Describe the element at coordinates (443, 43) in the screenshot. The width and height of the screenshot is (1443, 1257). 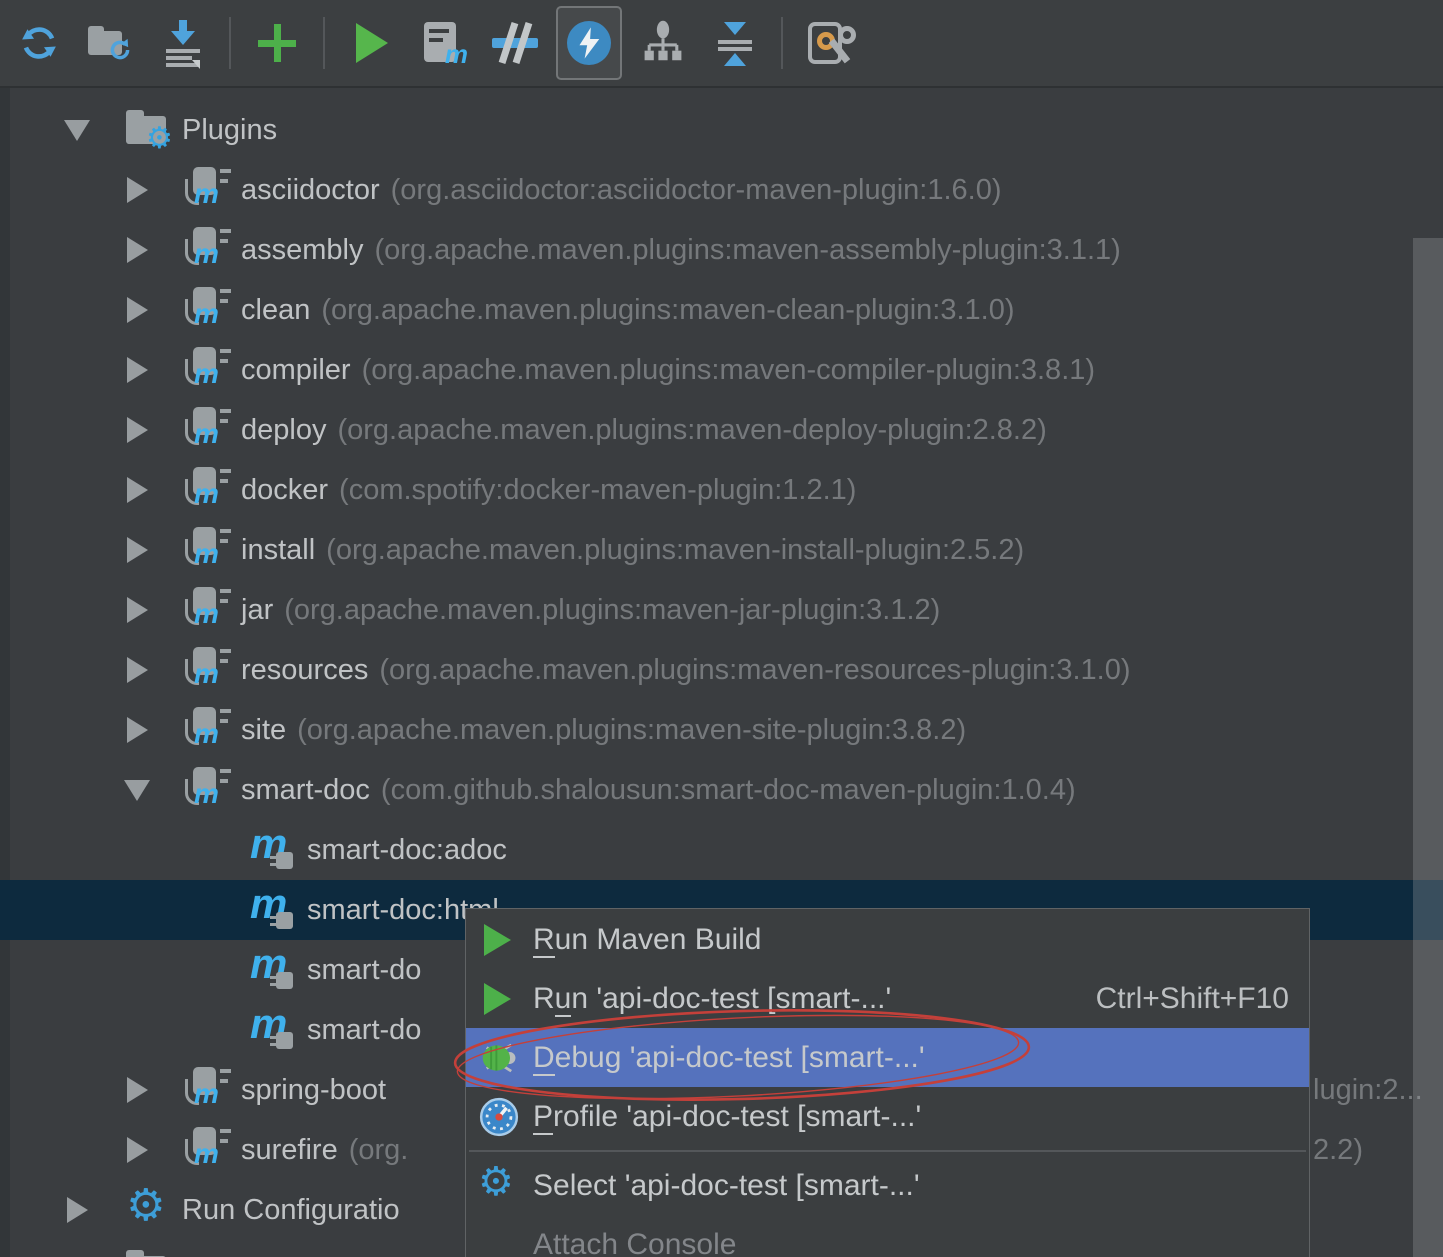
I see `execute-maven-goal-button: m` at that location.